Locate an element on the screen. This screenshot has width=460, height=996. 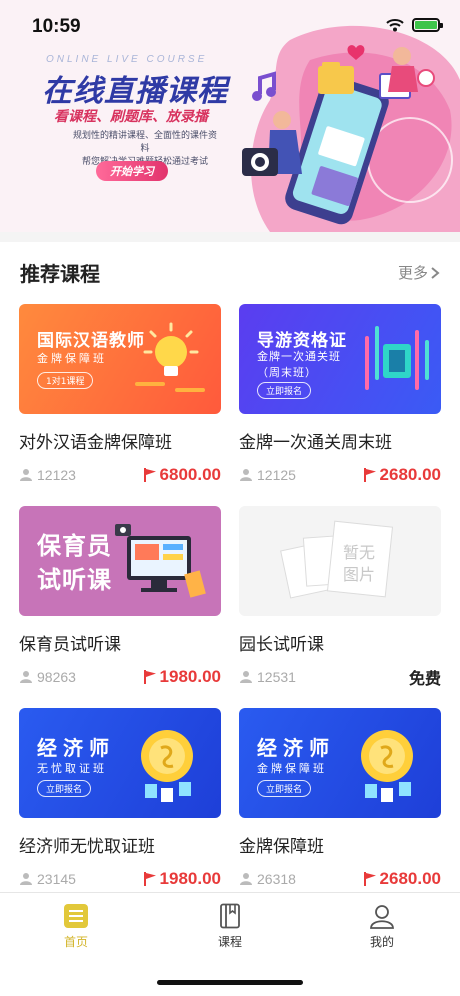
price-value: 6800.00 is located at coordinates (190, 474).